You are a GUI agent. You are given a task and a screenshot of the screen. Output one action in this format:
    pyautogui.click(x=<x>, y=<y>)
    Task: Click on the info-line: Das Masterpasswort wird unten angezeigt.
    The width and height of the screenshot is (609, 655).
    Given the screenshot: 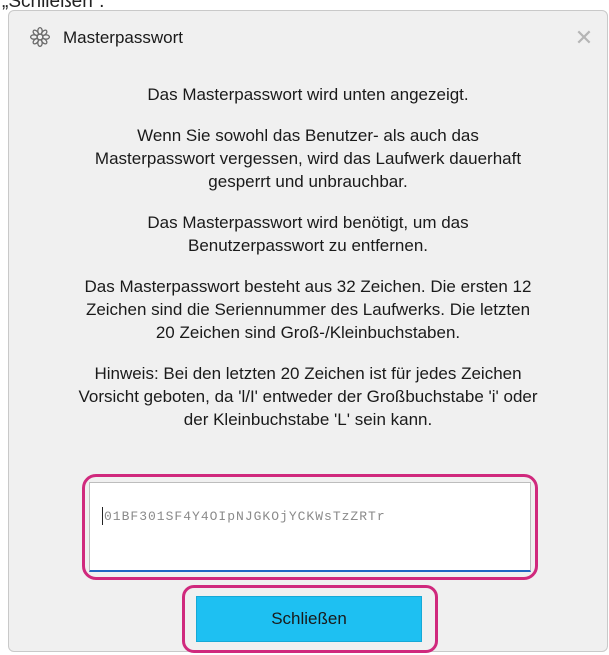 What is the action you would take?
    pyautogui.click(x=308, y=94)
    